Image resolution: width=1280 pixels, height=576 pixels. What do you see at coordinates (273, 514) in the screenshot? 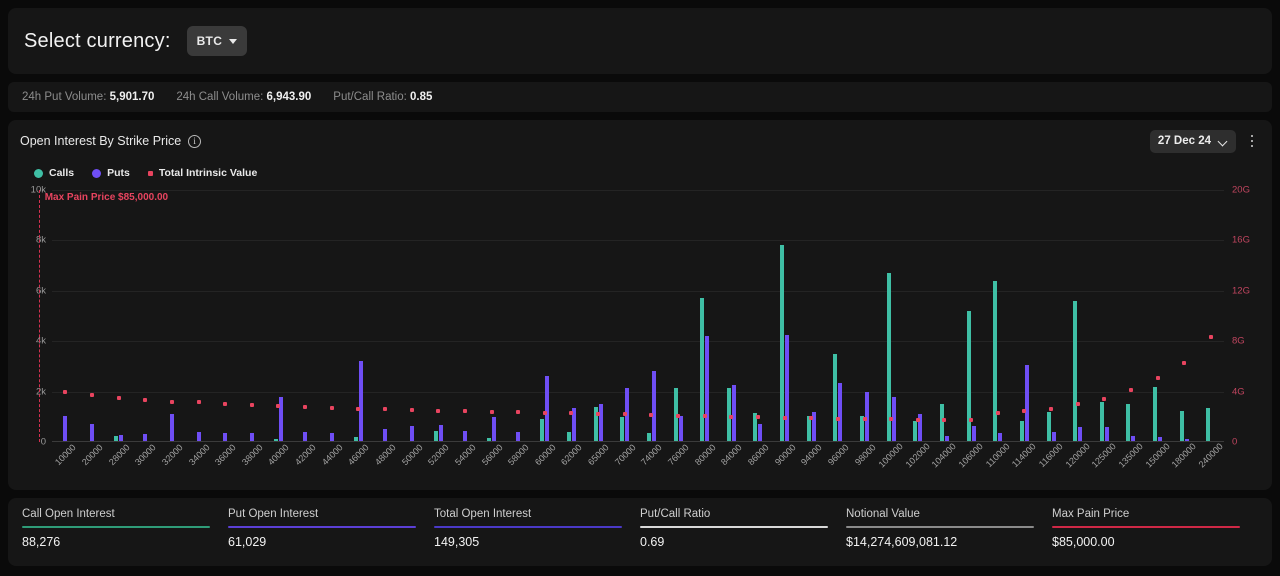
I see `stat-label: Put Open Interest` at bounding box center [273, 514].